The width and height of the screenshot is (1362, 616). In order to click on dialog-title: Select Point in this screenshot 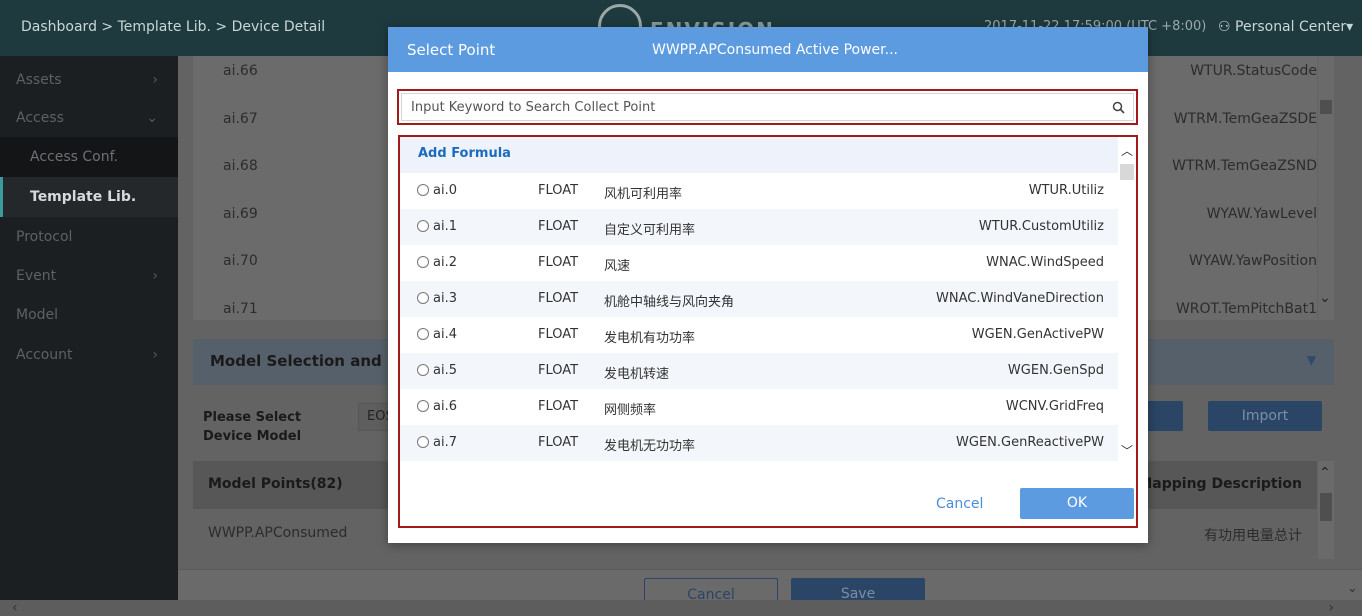, I will do `click(451, 50)`.